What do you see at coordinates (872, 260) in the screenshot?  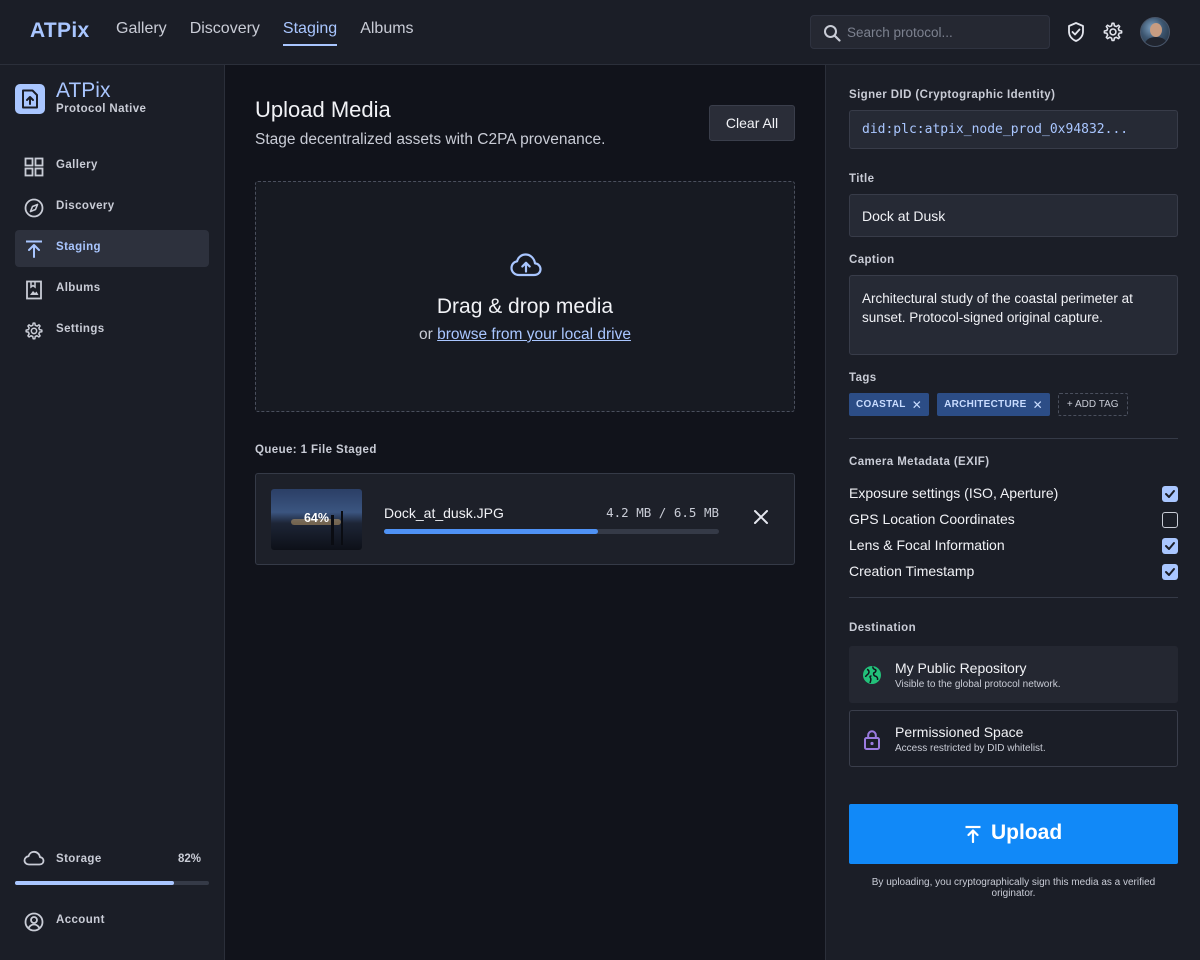 I see `caption-label: Caption` at bounding box center [872, 260].